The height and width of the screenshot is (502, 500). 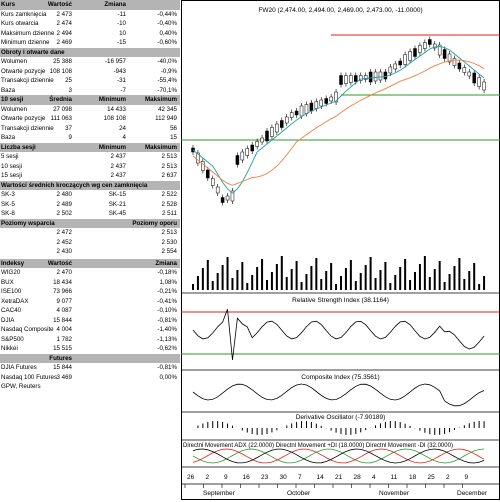 What do you see at coordinates (64, 329) in the screenshot?
I see `indeksy-row-cell-1: 4 004` at bounding box center [64, 329].